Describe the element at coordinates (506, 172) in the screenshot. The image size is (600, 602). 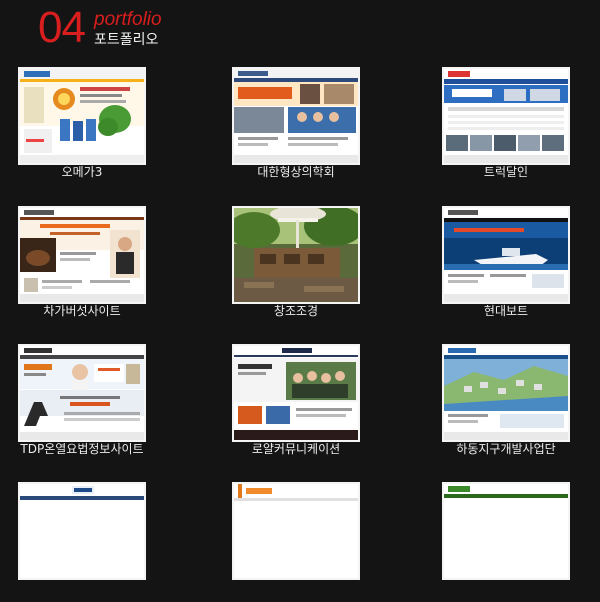
I see `item-label: 트럭달인` at that location.